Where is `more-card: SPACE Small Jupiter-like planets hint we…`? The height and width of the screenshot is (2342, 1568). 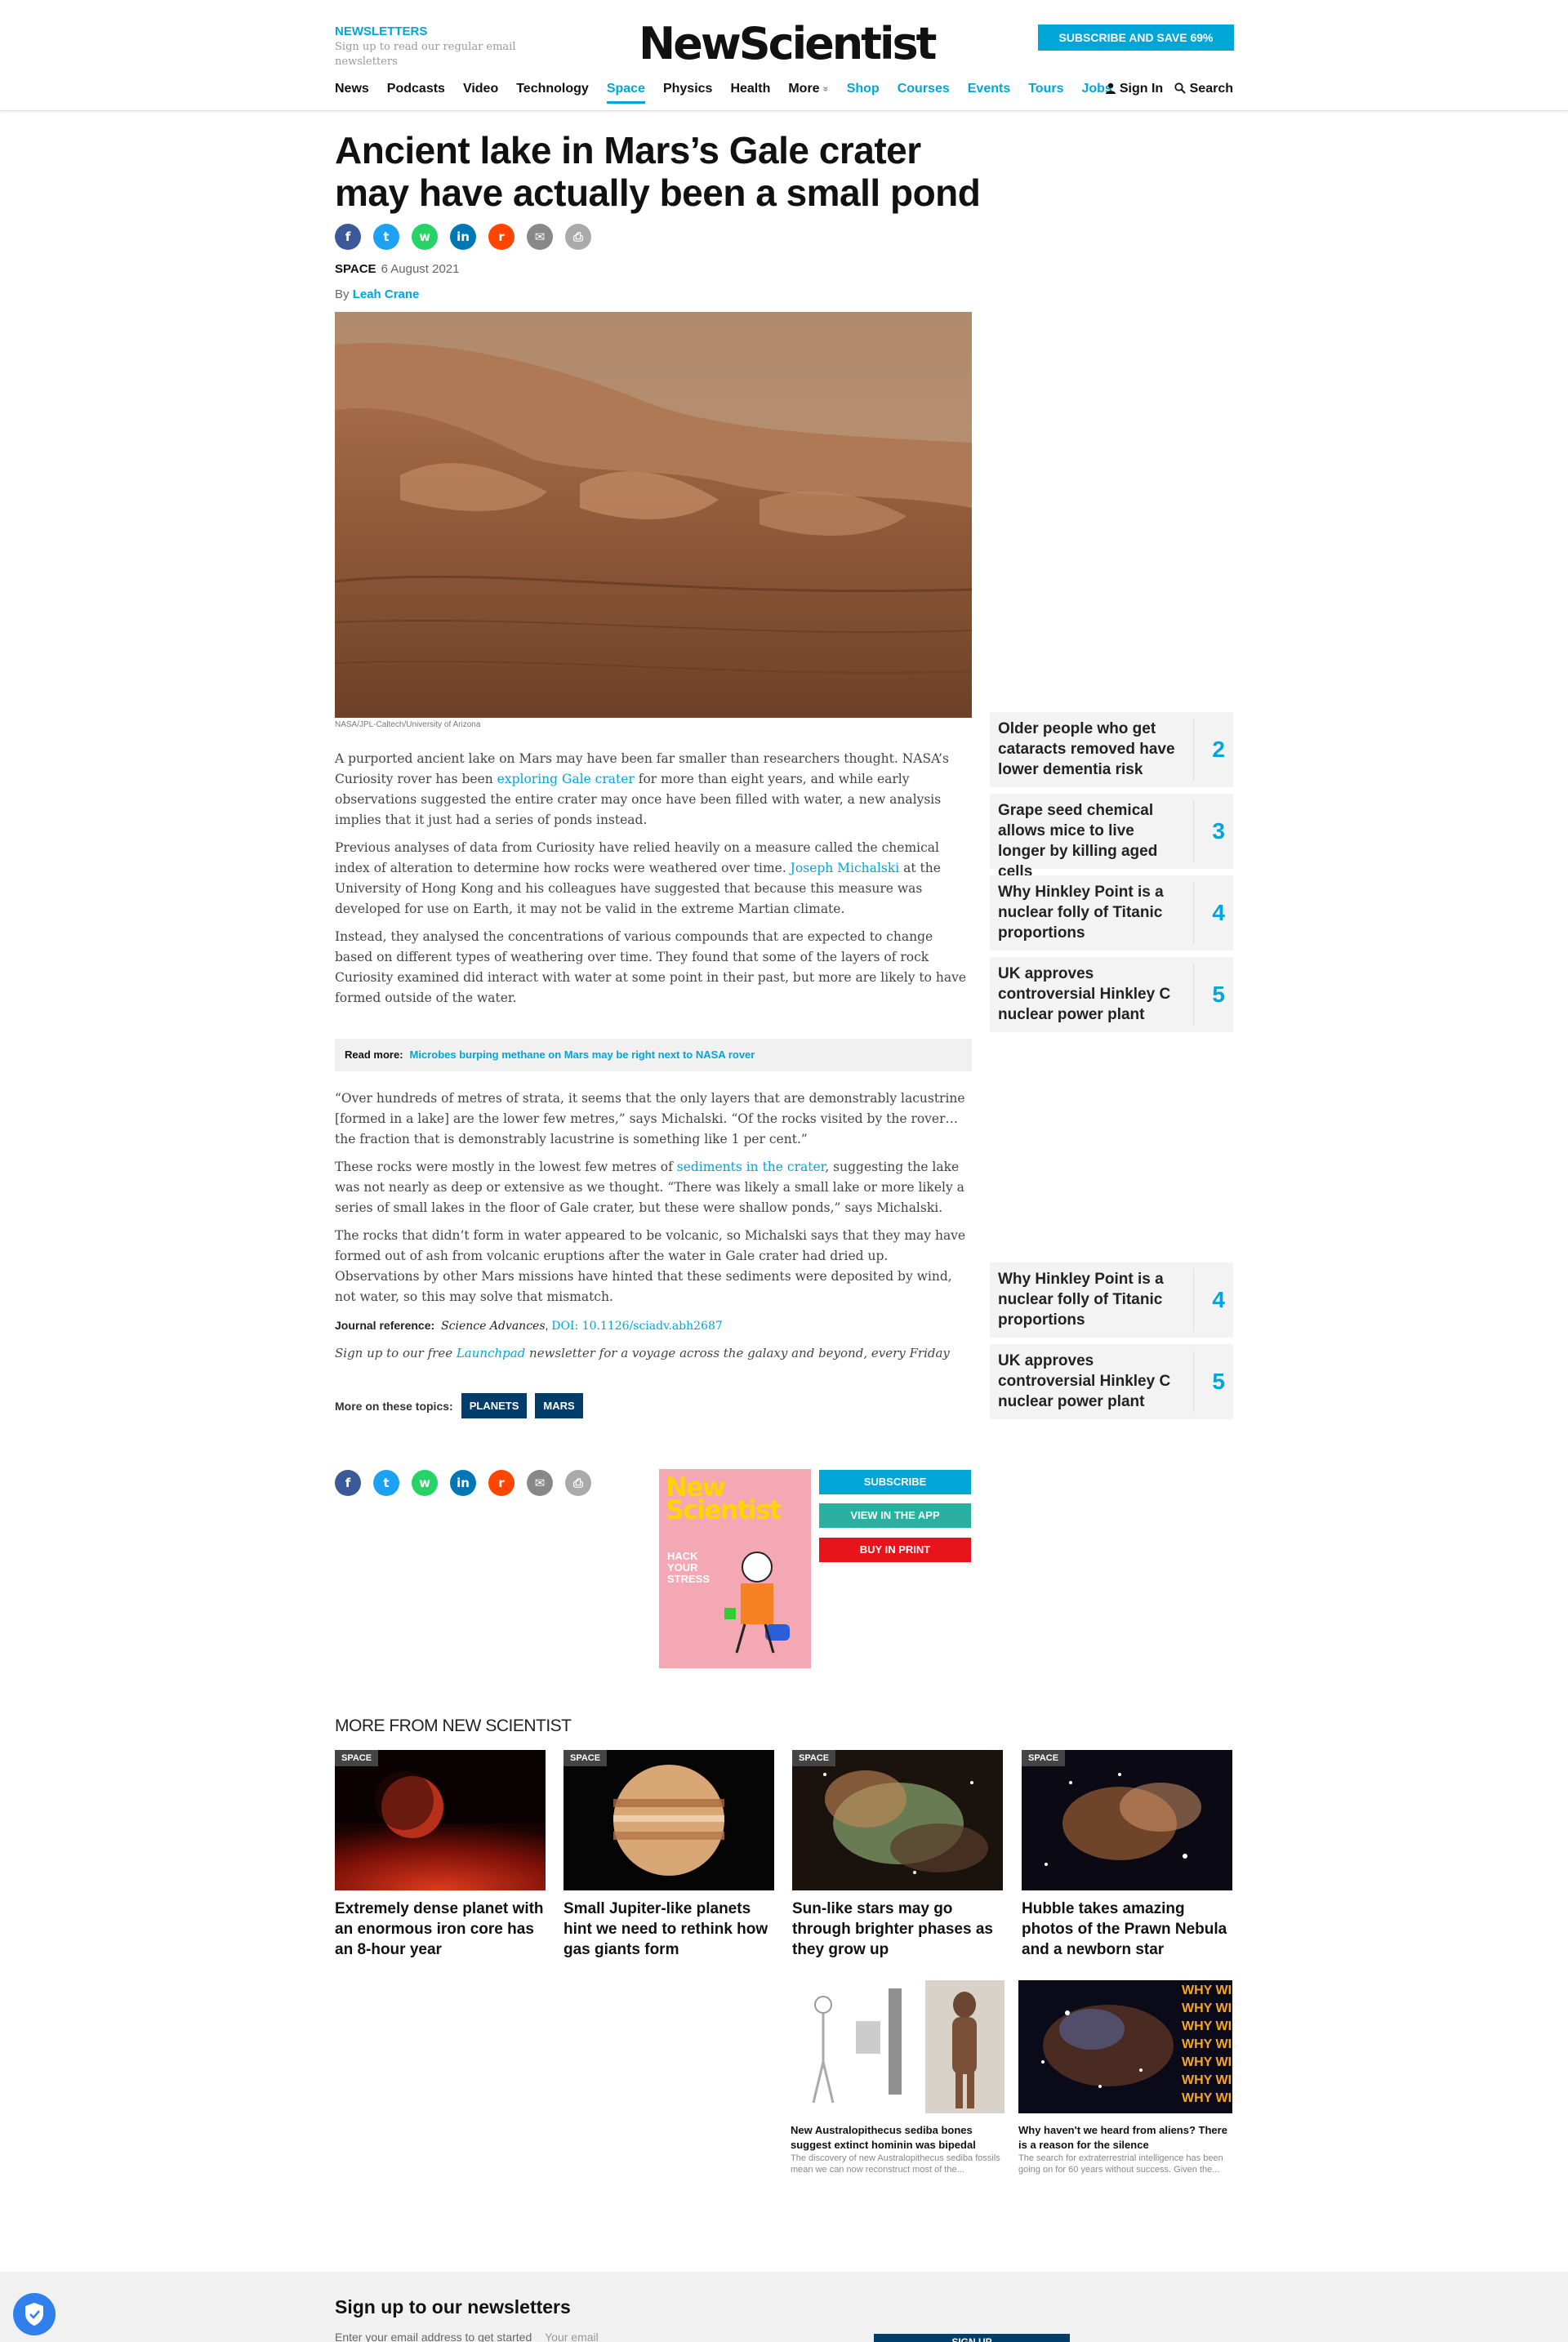 more-card: SPACE Small Jupiter-like planets hint we… is located at coordinates (669, 1855).